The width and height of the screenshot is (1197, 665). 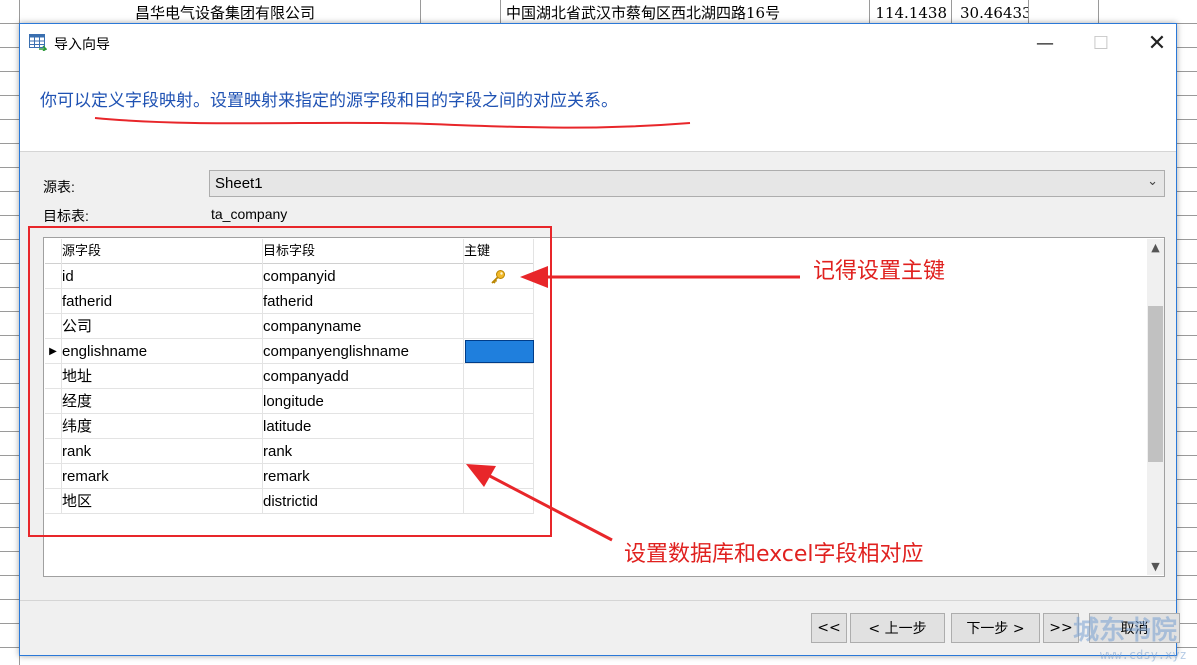 What do you see at coordinates (239, 183) in the screenshot?
I see `source-table-value: Sheet1` at bounding box center [239, 183].